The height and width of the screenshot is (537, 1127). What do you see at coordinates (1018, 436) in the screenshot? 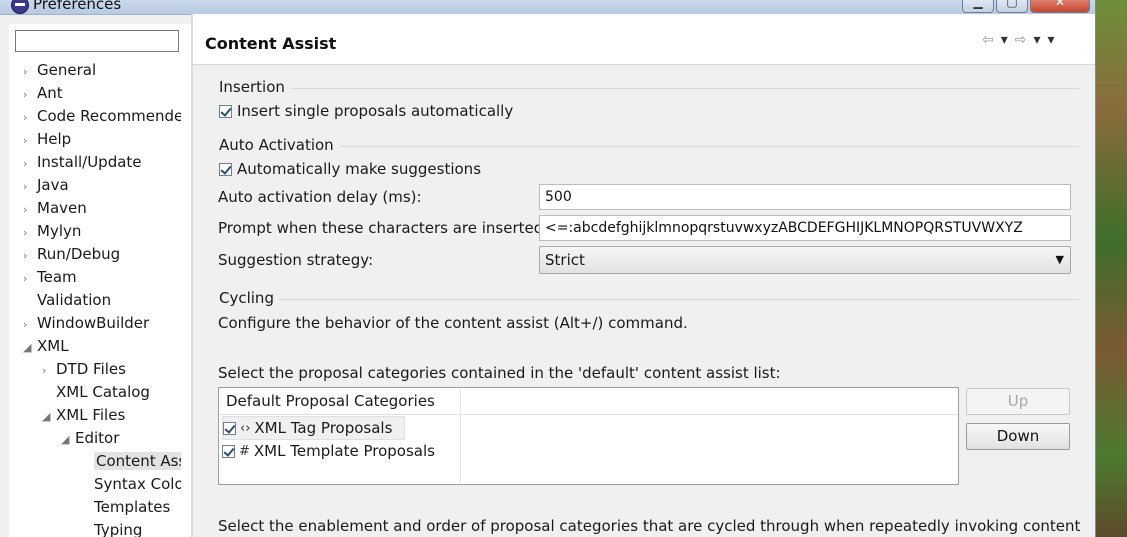
I see `down-button: Down` at bounding box center [1018, 436].